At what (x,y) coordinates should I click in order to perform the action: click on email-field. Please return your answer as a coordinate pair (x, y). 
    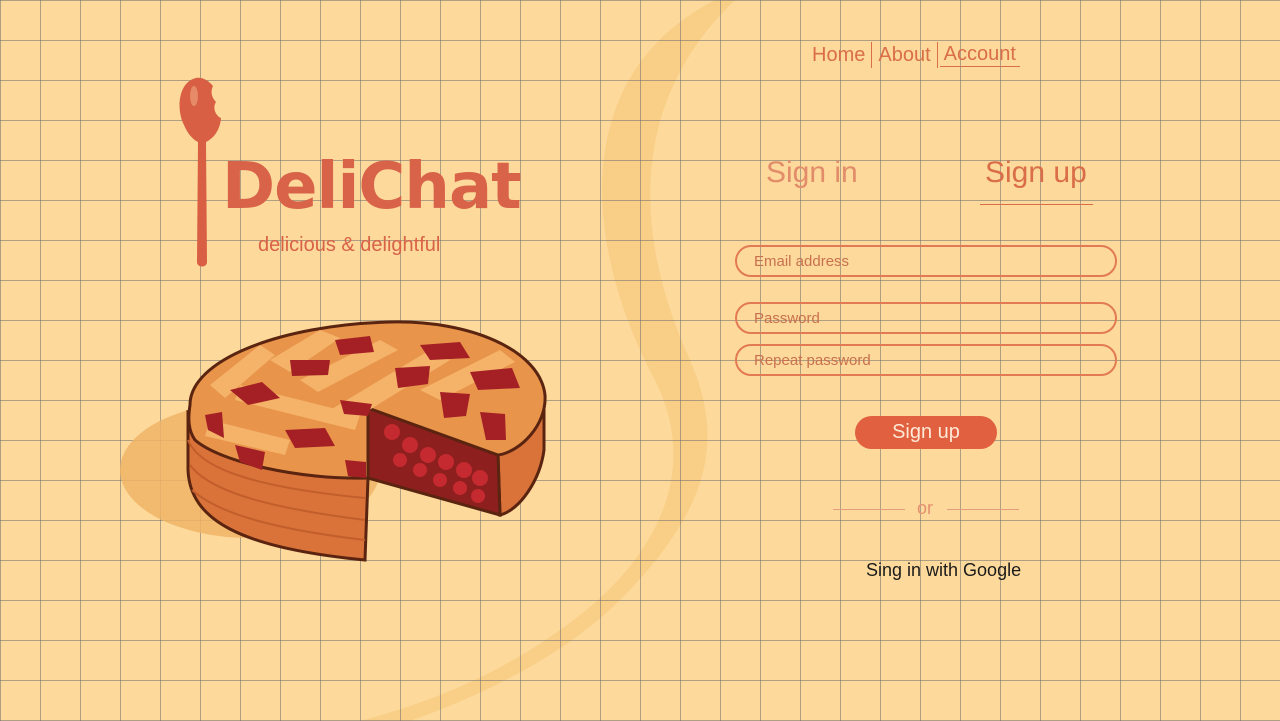
    Looking at the image, I should click on (926, 261).